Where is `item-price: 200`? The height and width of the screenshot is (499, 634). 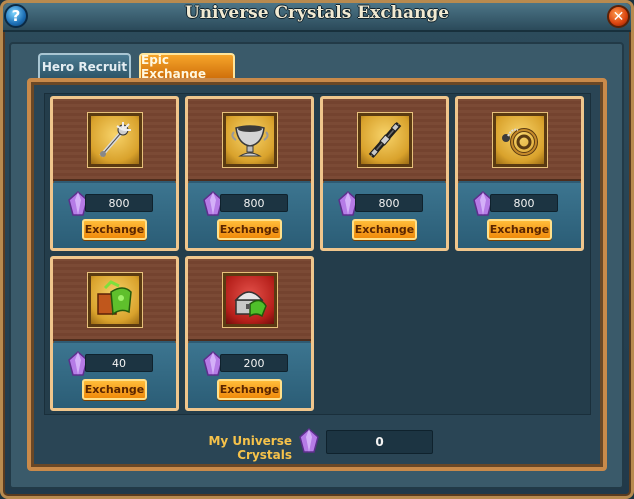
item-price: 200 is located at coordinates (254, 363).